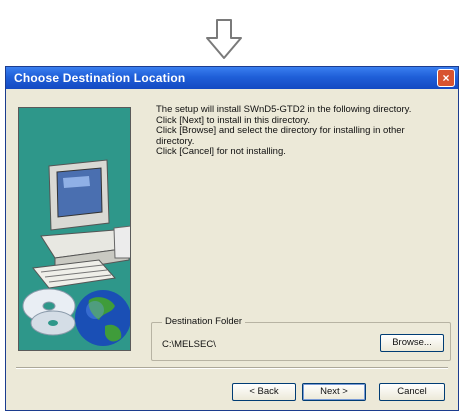 The image size is (464, 414). What do you see at coordinates (412, 392) in the screenshot?
I see `cancel-button: Cancel` at bounding box center [412, 392].